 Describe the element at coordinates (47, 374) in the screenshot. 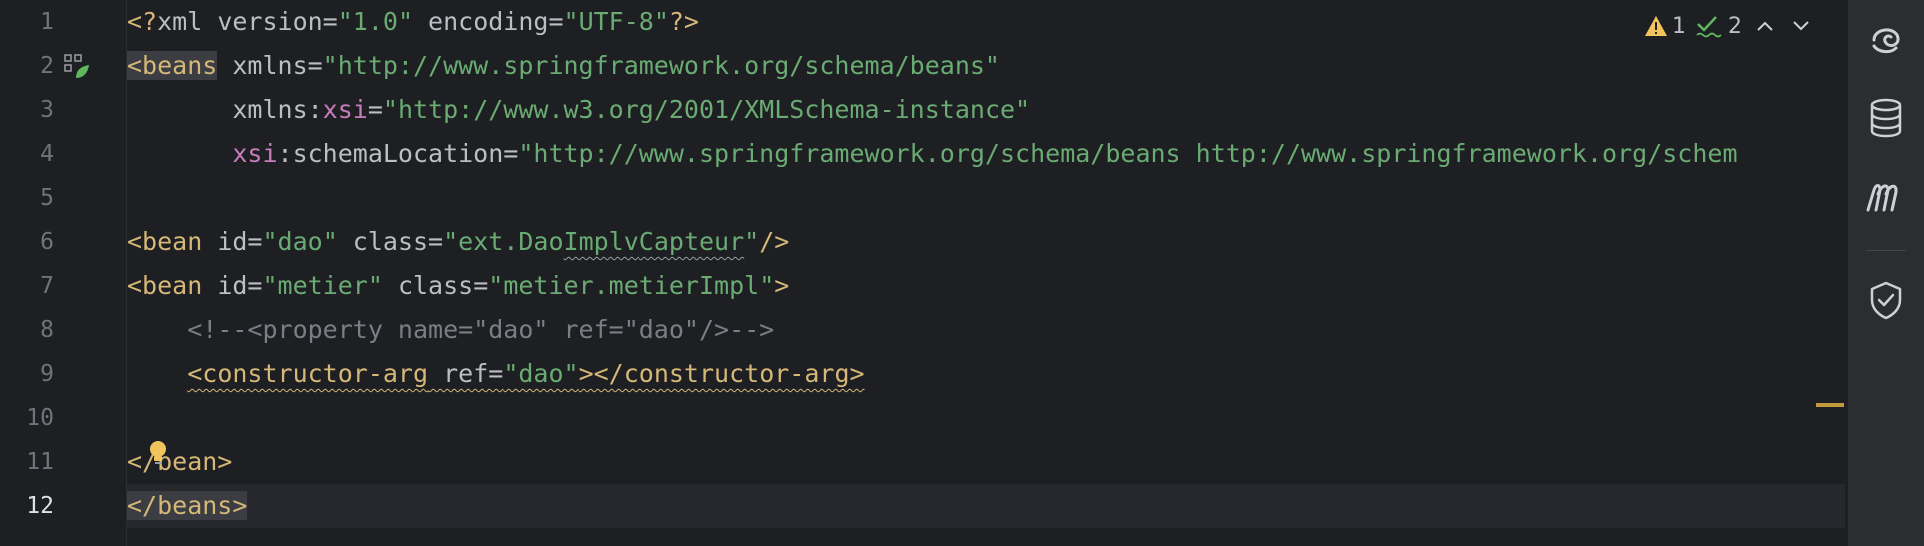

I see `line-number: 9` at that location.